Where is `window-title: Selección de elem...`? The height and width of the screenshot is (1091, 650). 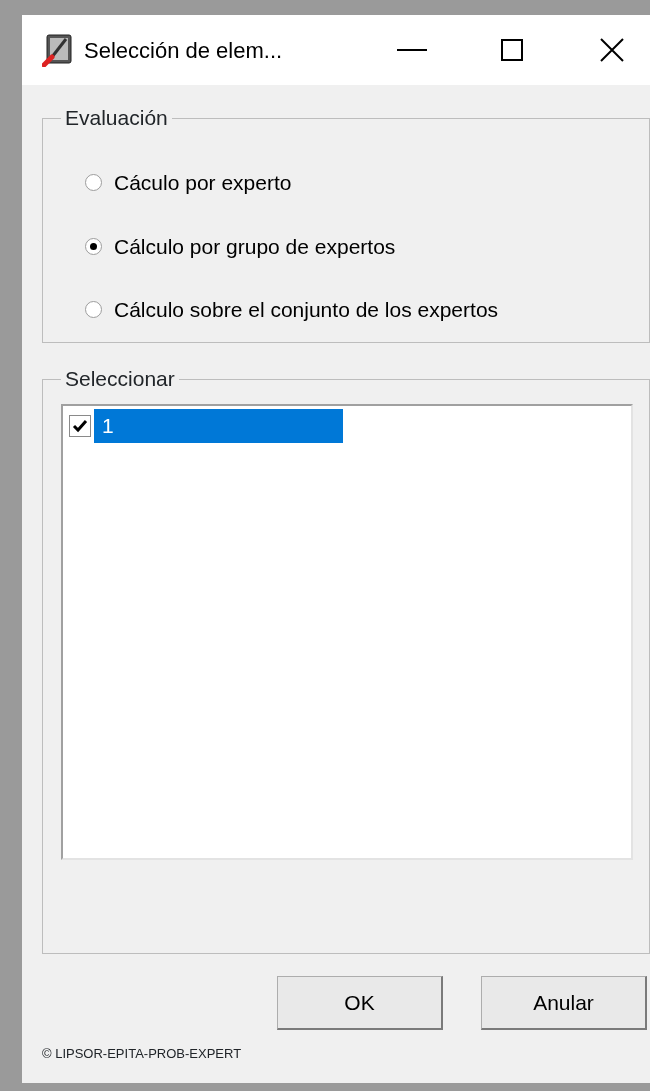 window-title: Selección de elem... is located at coordinates (183, 50).